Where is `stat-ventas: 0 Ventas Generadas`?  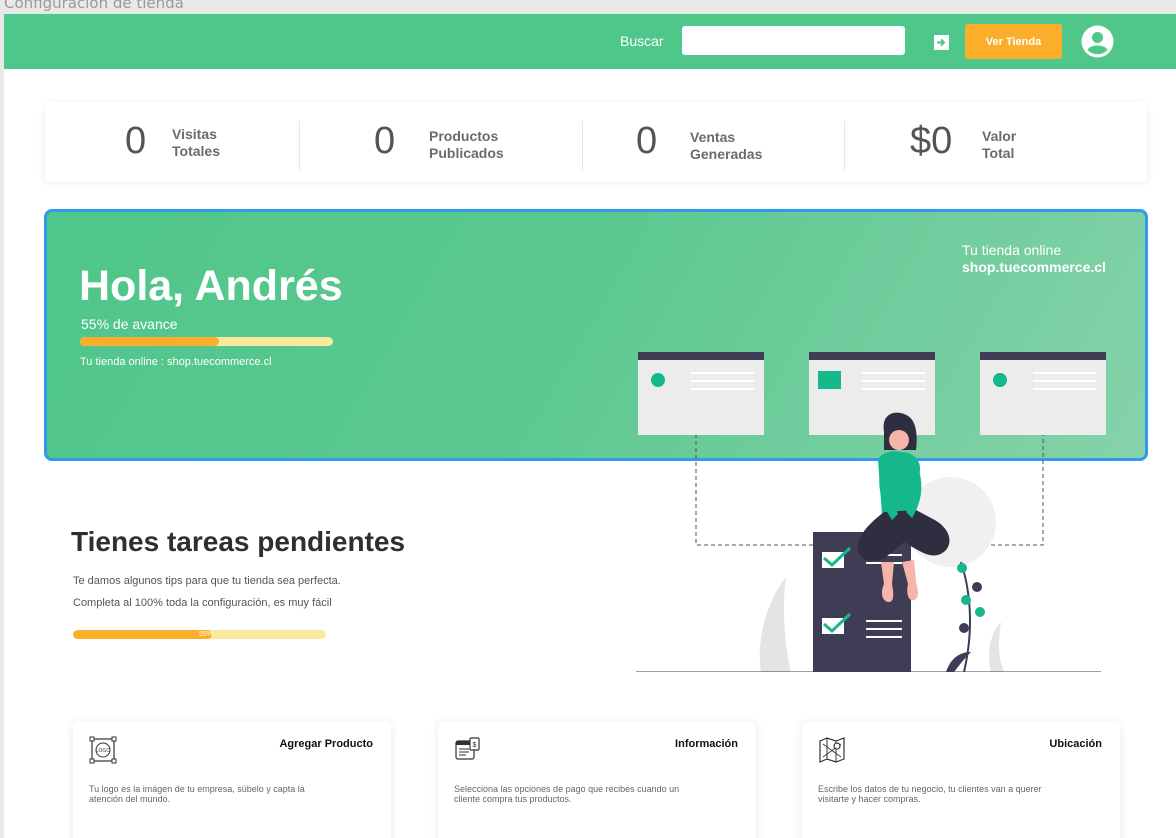
stat-ventas: 0 Ventas Generadas is located at coordinates (713, 142).